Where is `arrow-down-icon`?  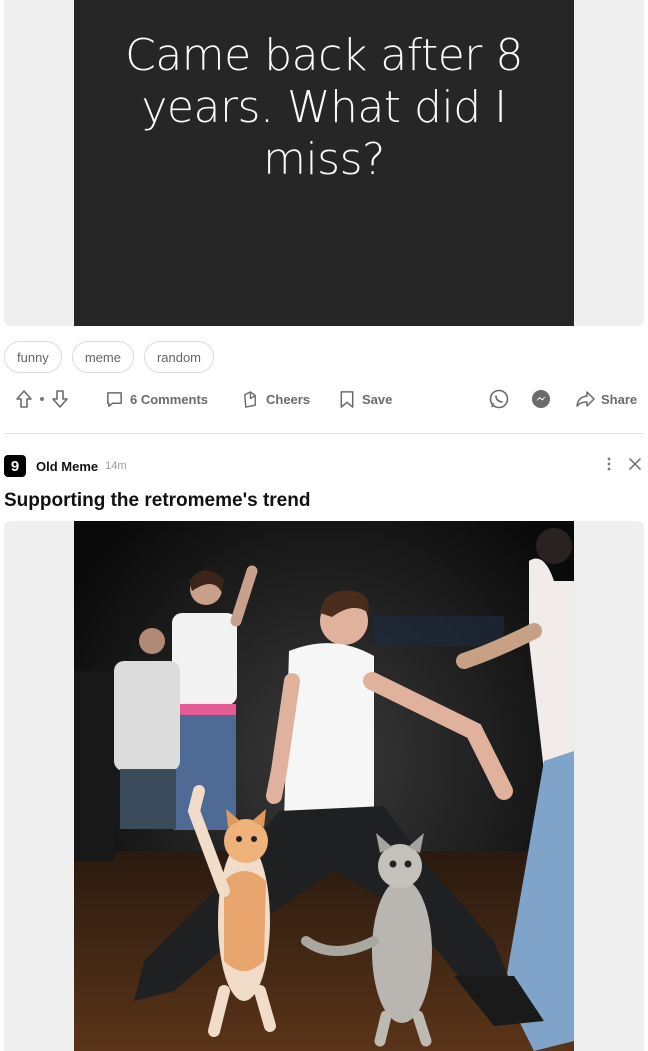 arrow-down-icon is located at coordinates (60, 399).